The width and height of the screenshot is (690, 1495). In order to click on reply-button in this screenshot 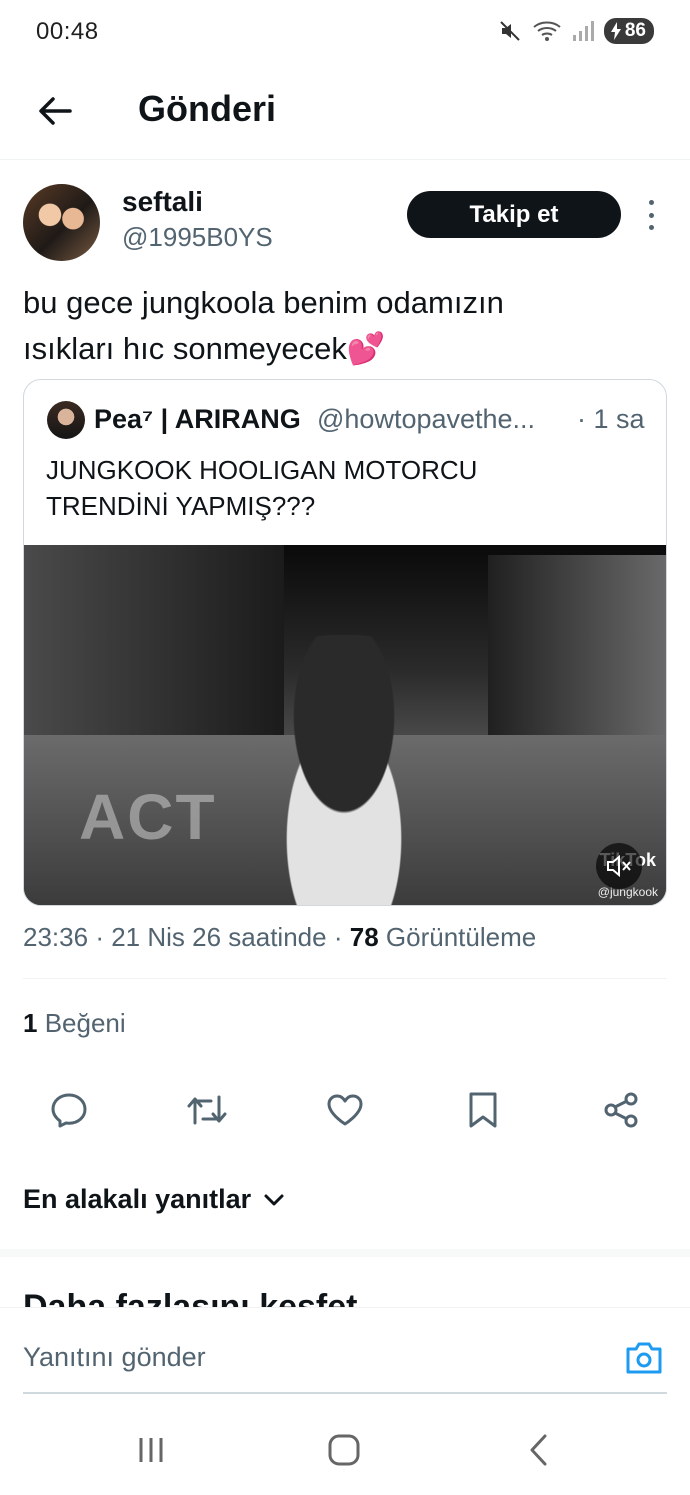, I will do `click(69, 1110)`.